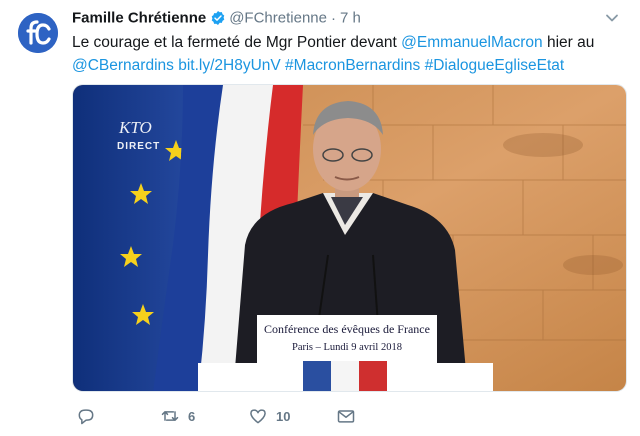  What do you see at coordinates (232, 416) in the screenshot?
I see `tweet-actions: 6 10` at bounding box center [232, 416].